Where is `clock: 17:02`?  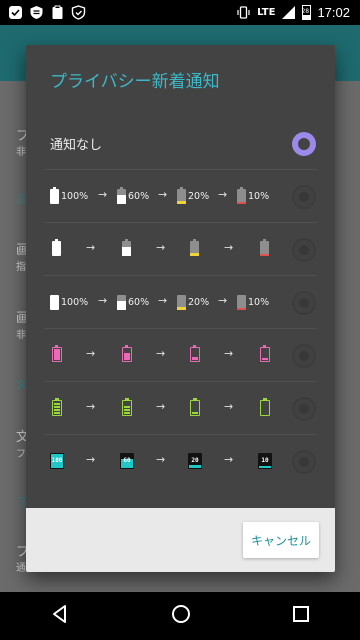 clock: 17:02 is located at coordinates (333, 12).